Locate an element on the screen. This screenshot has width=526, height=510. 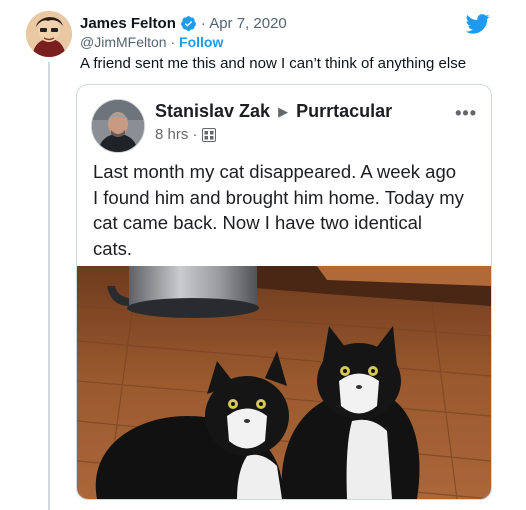
post-text-line: cats. is located at coordinates (113, 248).